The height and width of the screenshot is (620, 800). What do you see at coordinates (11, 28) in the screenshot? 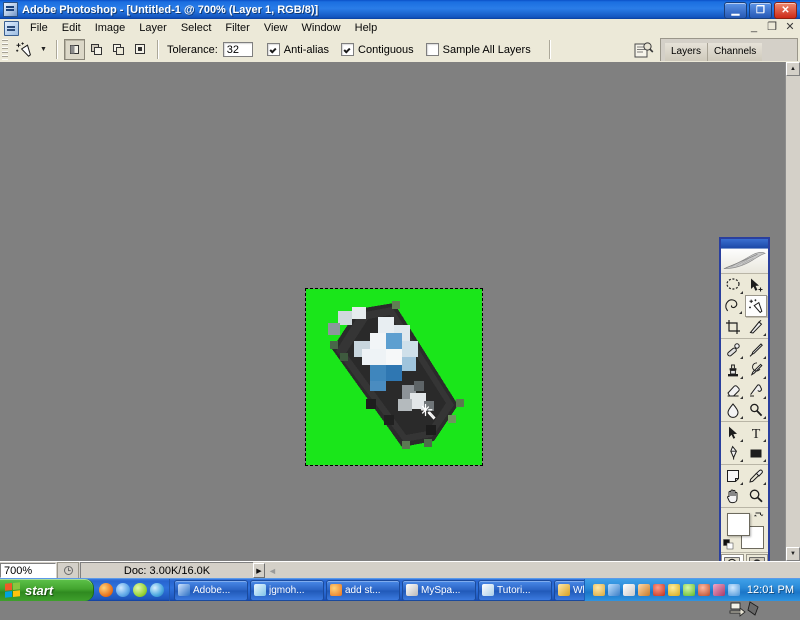
I see `document-icon` at bounding box center [11, 28].